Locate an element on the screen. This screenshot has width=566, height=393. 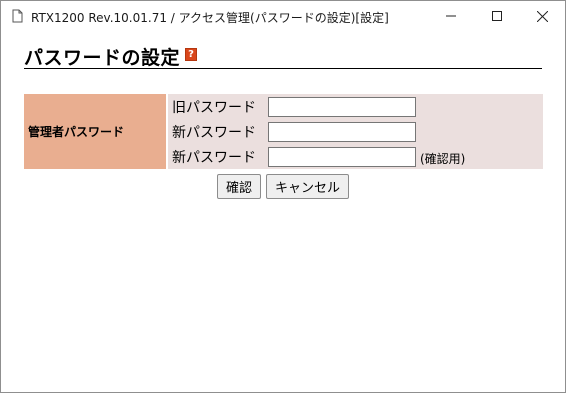
confirm-password-input is located at coordinates (342, 157).